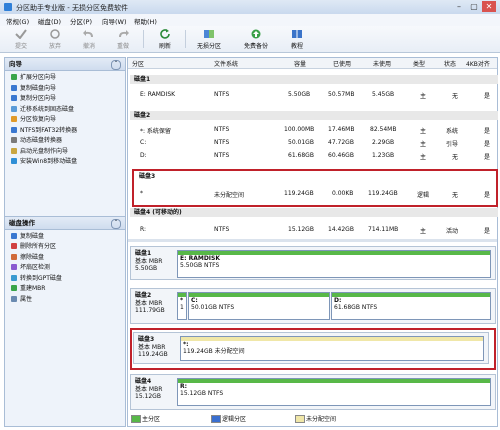 This screenshot has width=500, height=430. I want to click on op-properties: 属性, so click(65, 300).